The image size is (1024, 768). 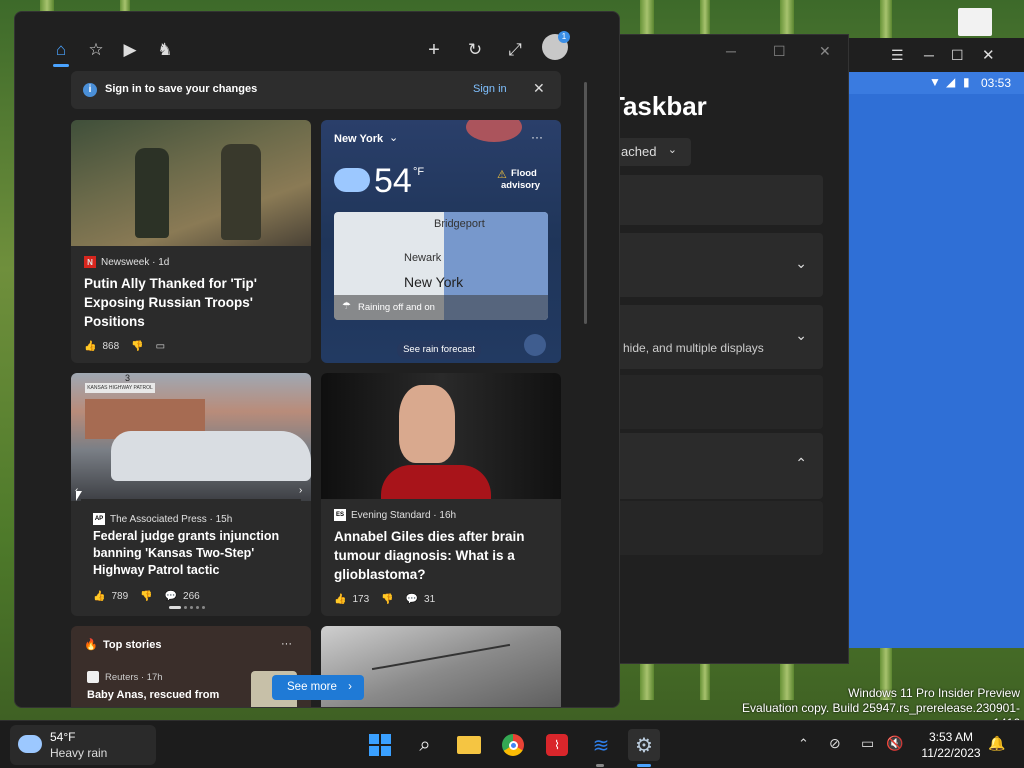 I want to click on news-image, so click(x=191, y=183).